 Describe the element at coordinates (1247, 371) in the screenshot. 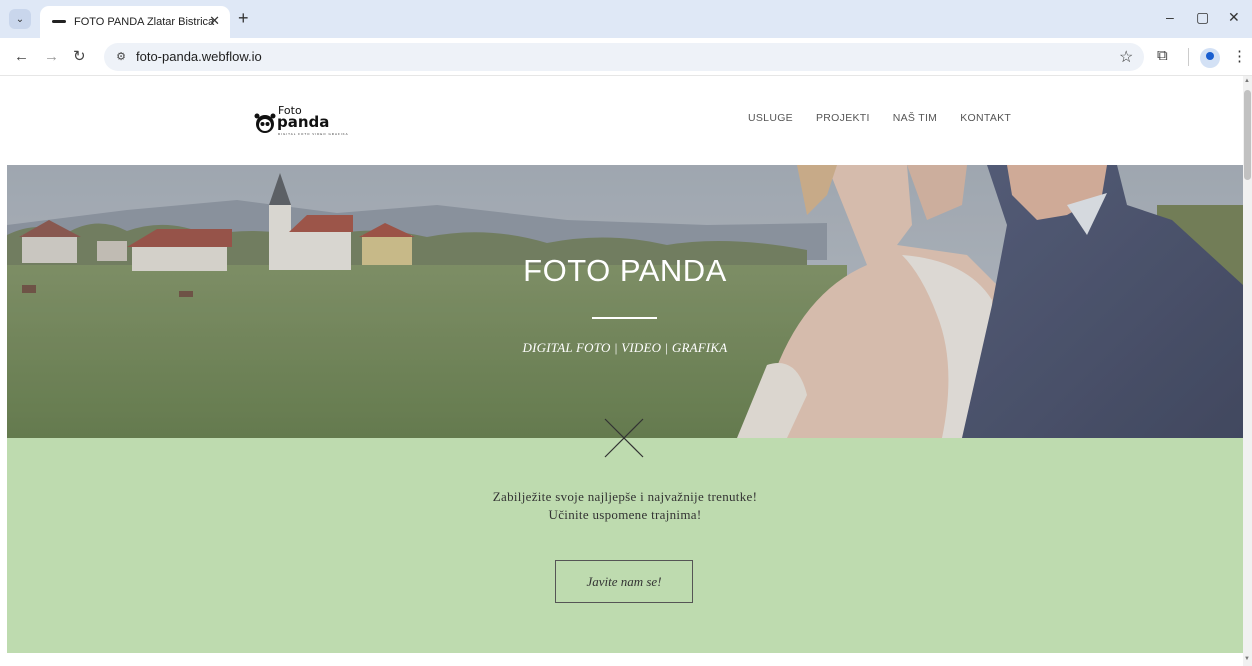

I see `page-scrollbar: ▲ ▼` at that location.